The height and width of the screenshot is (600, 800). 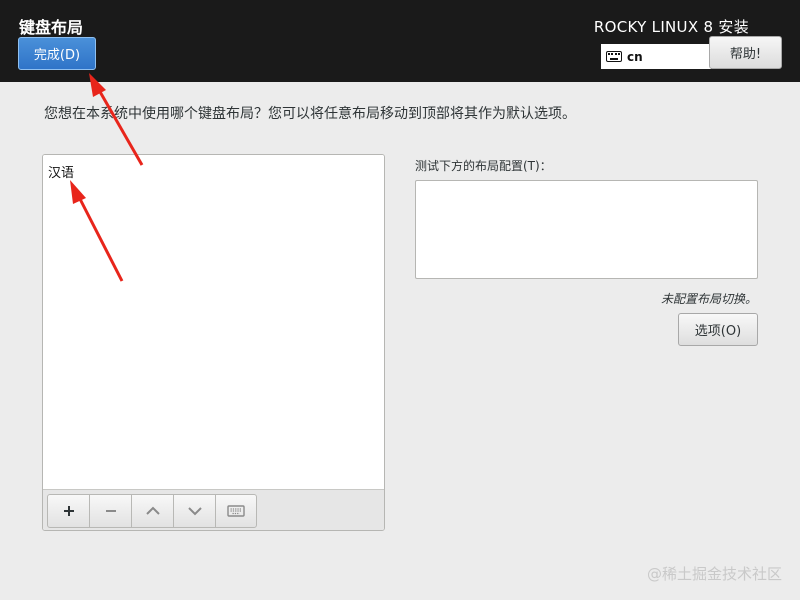 I want to click on test-layout-input, so click(x=586, y=229).